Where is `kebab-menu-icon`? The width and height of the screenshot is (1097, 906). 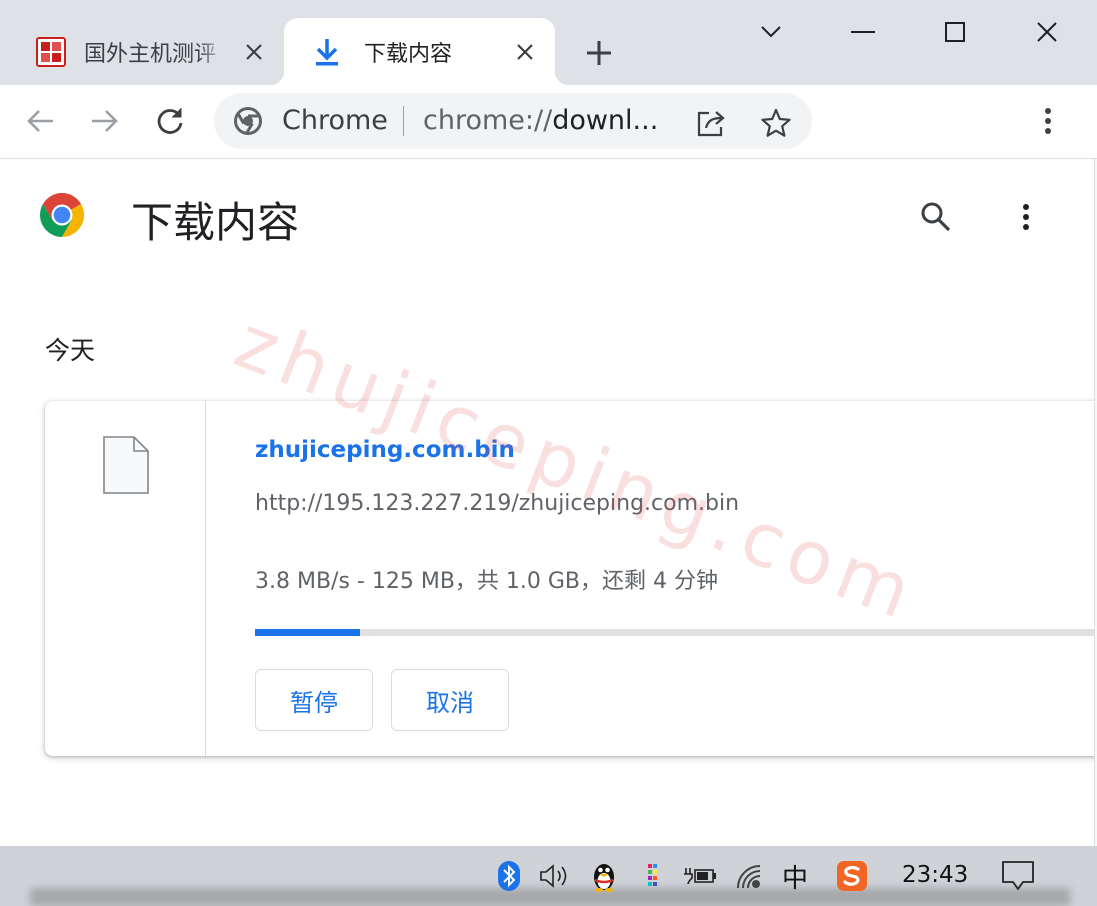
kebab-menu-icon is located at coordinates (1048, 121).